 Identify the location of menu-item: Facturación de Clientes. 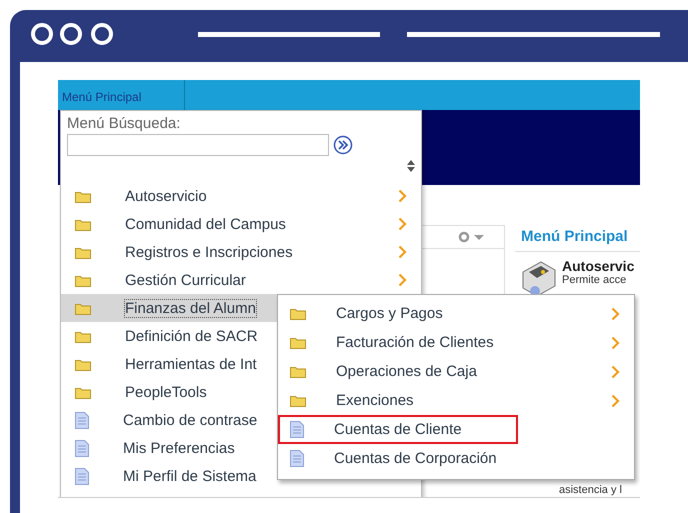
(456, 342).